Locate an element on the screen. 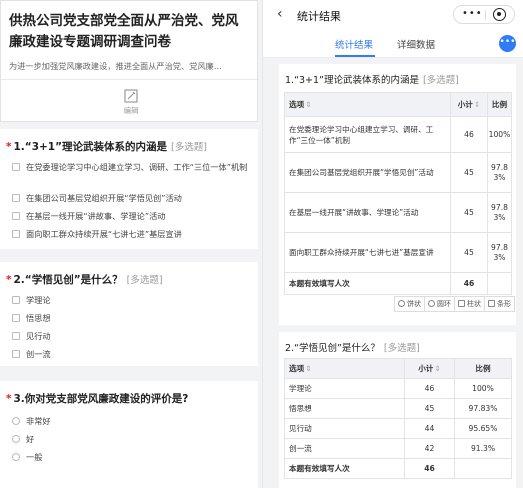 Image resolution: width=523 pixels, height=488 pixels. question-1-text: “3+1”理论武装体系的内涵是 is located at coordinates (96, 147).